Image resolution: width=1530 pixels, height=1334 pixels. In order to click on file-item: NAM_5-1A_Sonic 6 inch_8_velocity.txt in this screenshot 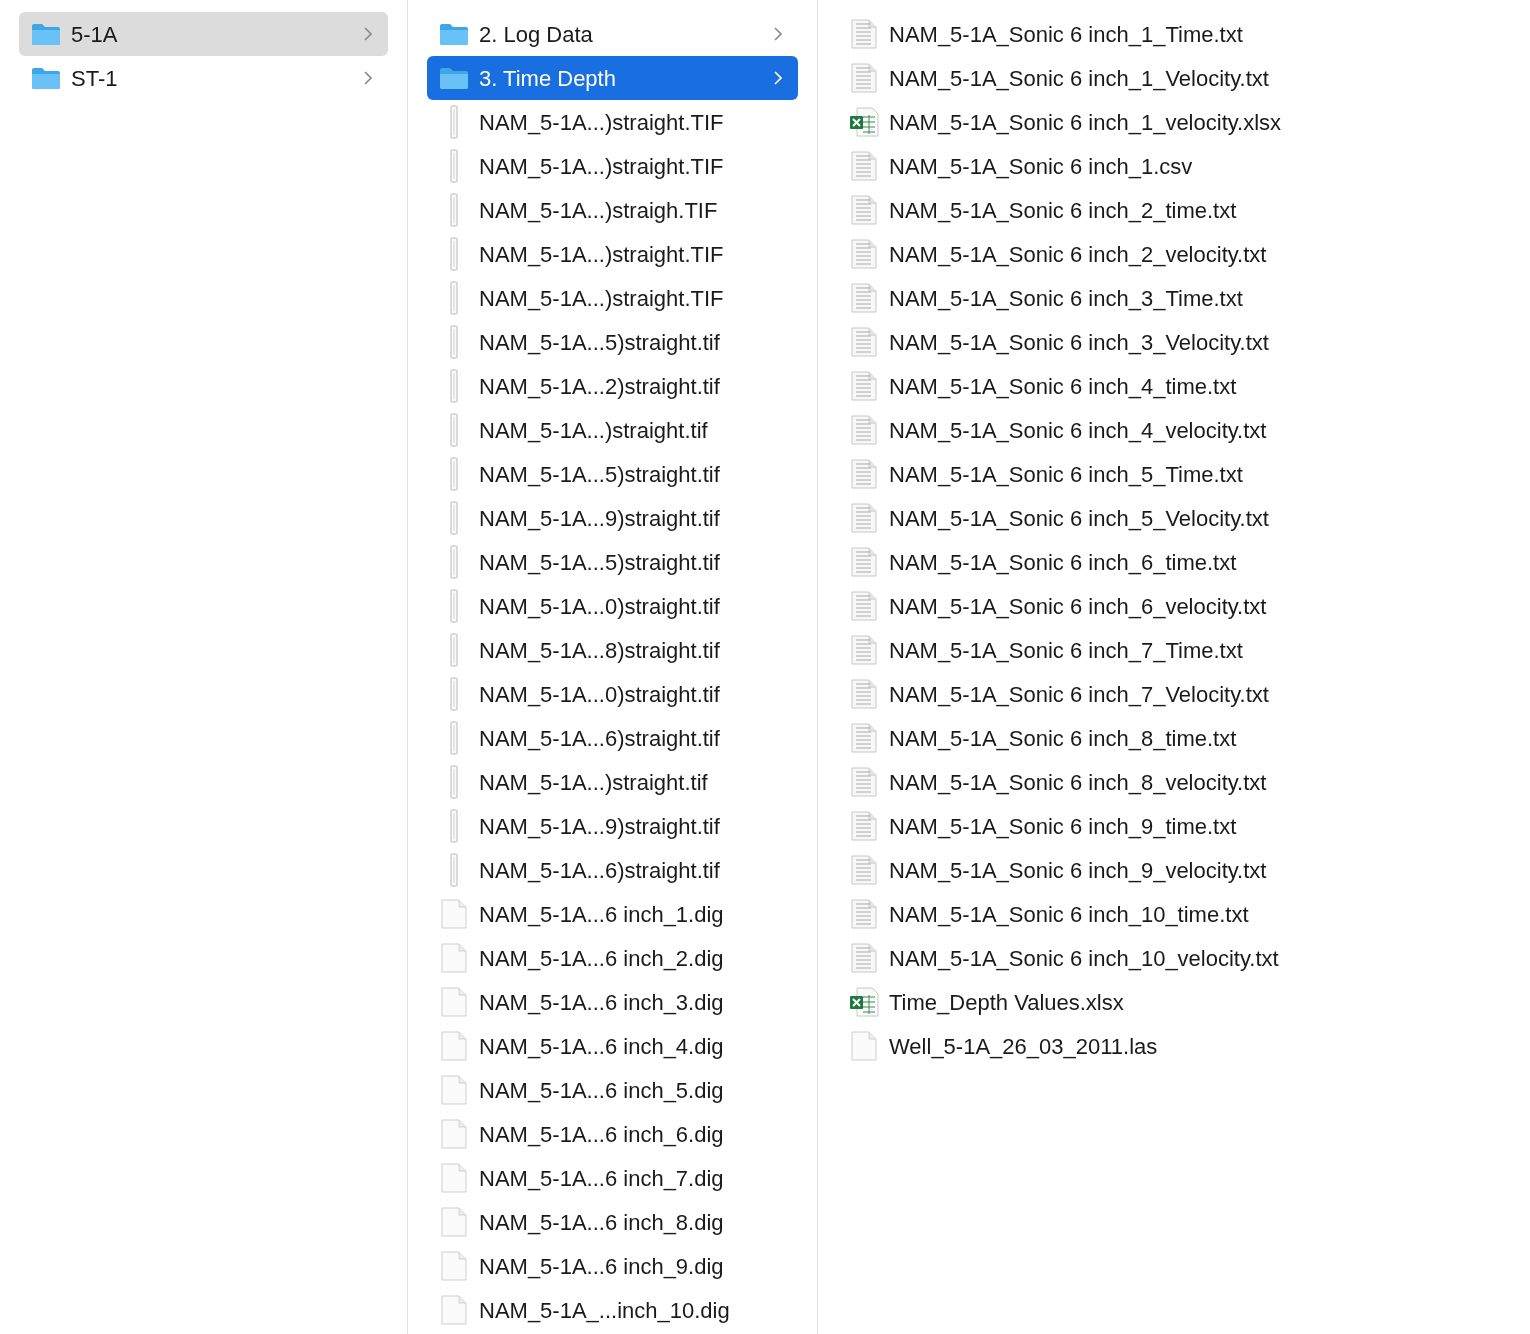, I will do `click(1174, 782)`.